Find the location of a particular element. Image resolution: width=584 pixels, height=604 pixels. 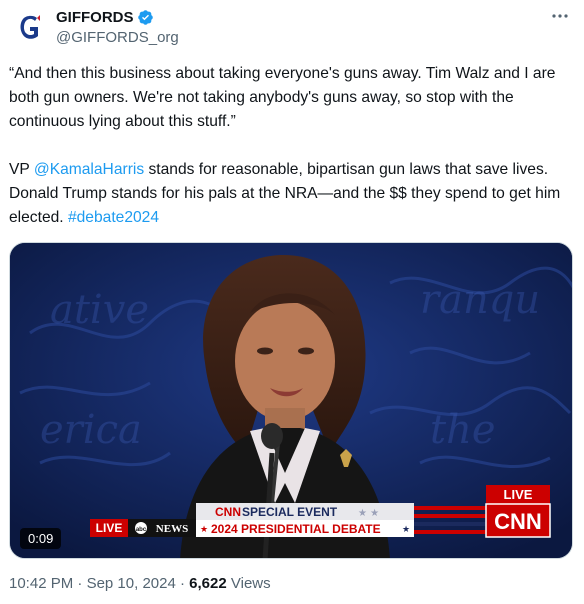

svg-text: abc is located at coordinates (141, 530).